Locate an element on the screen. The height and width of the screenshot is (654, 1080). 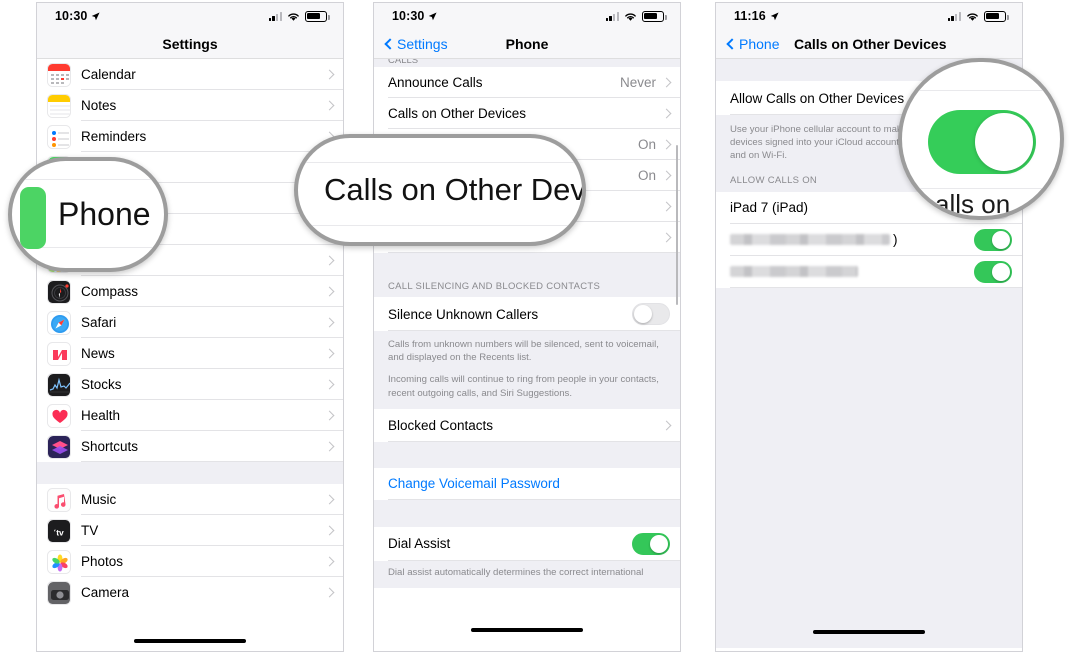
compass-app-icon is located at coordinates (59, 291).